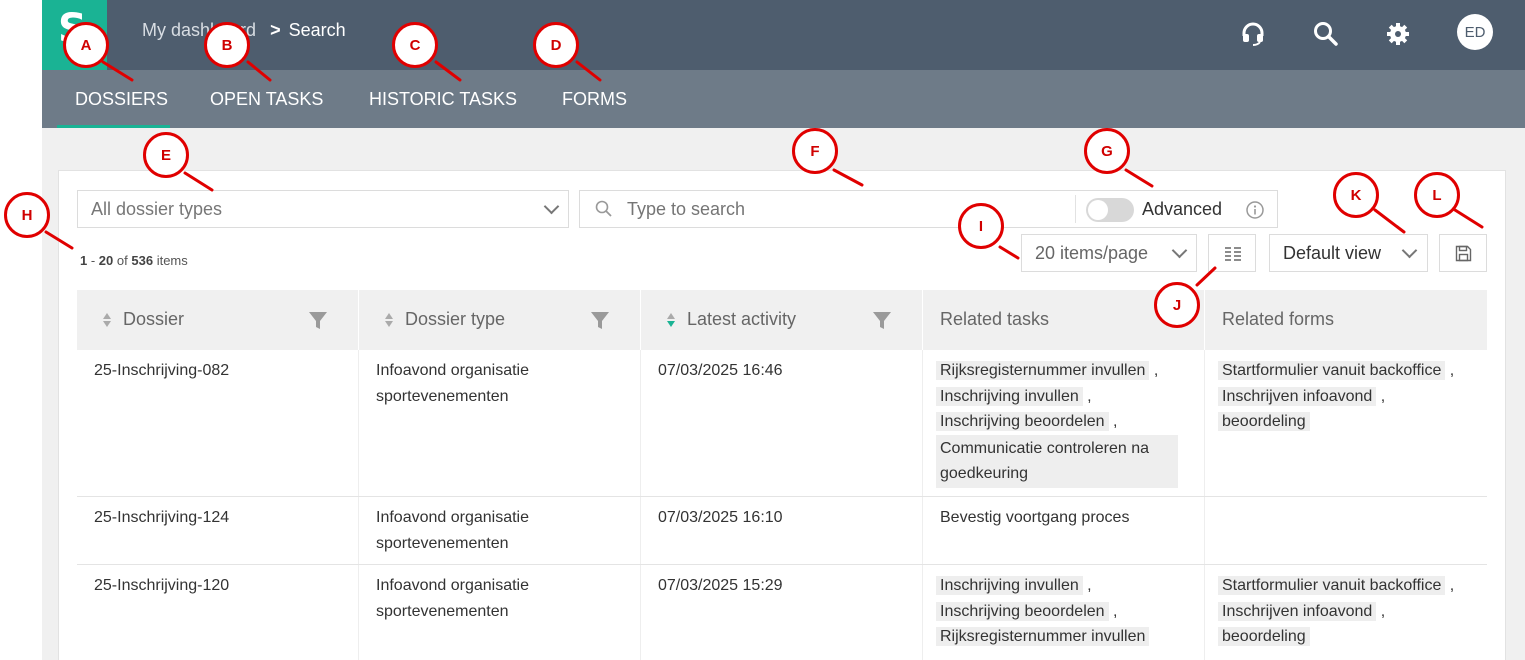 The height and width of the screenshot is (660, 1525). Describe the element at coordinates (981, 226) in the screenshot. I see `callout-marker: I` at that location.